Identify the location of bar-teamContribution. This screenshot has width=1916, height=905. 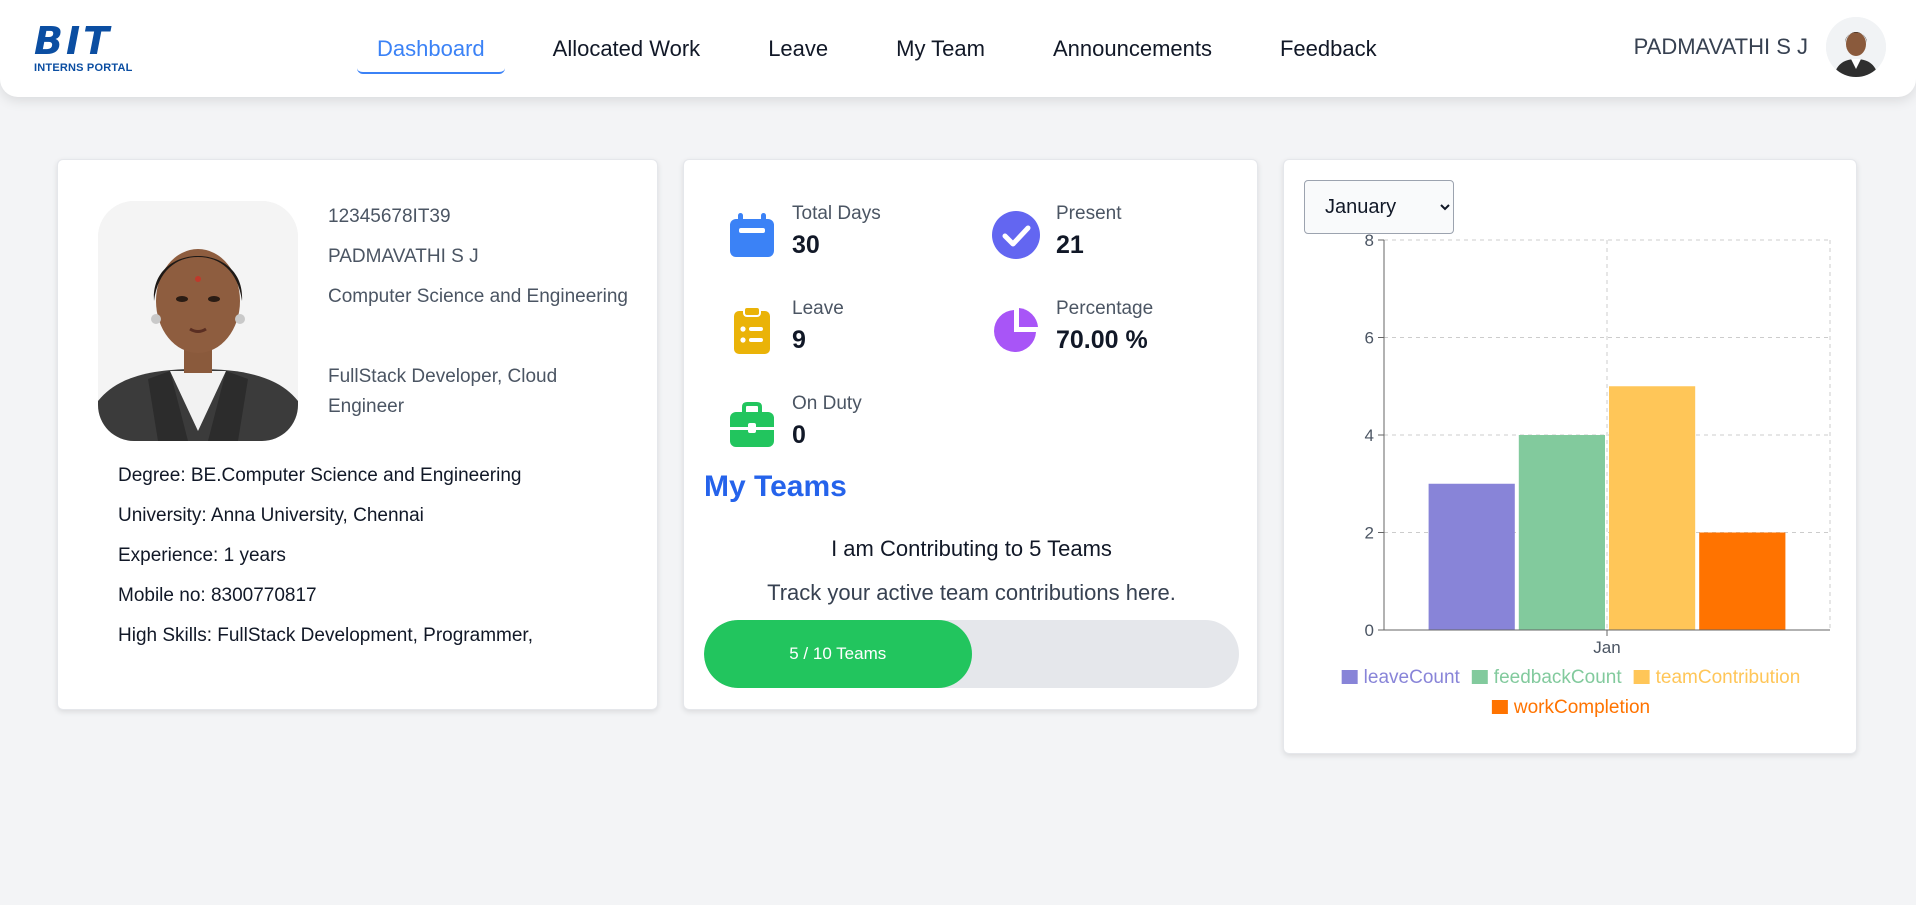
(1652, 508).